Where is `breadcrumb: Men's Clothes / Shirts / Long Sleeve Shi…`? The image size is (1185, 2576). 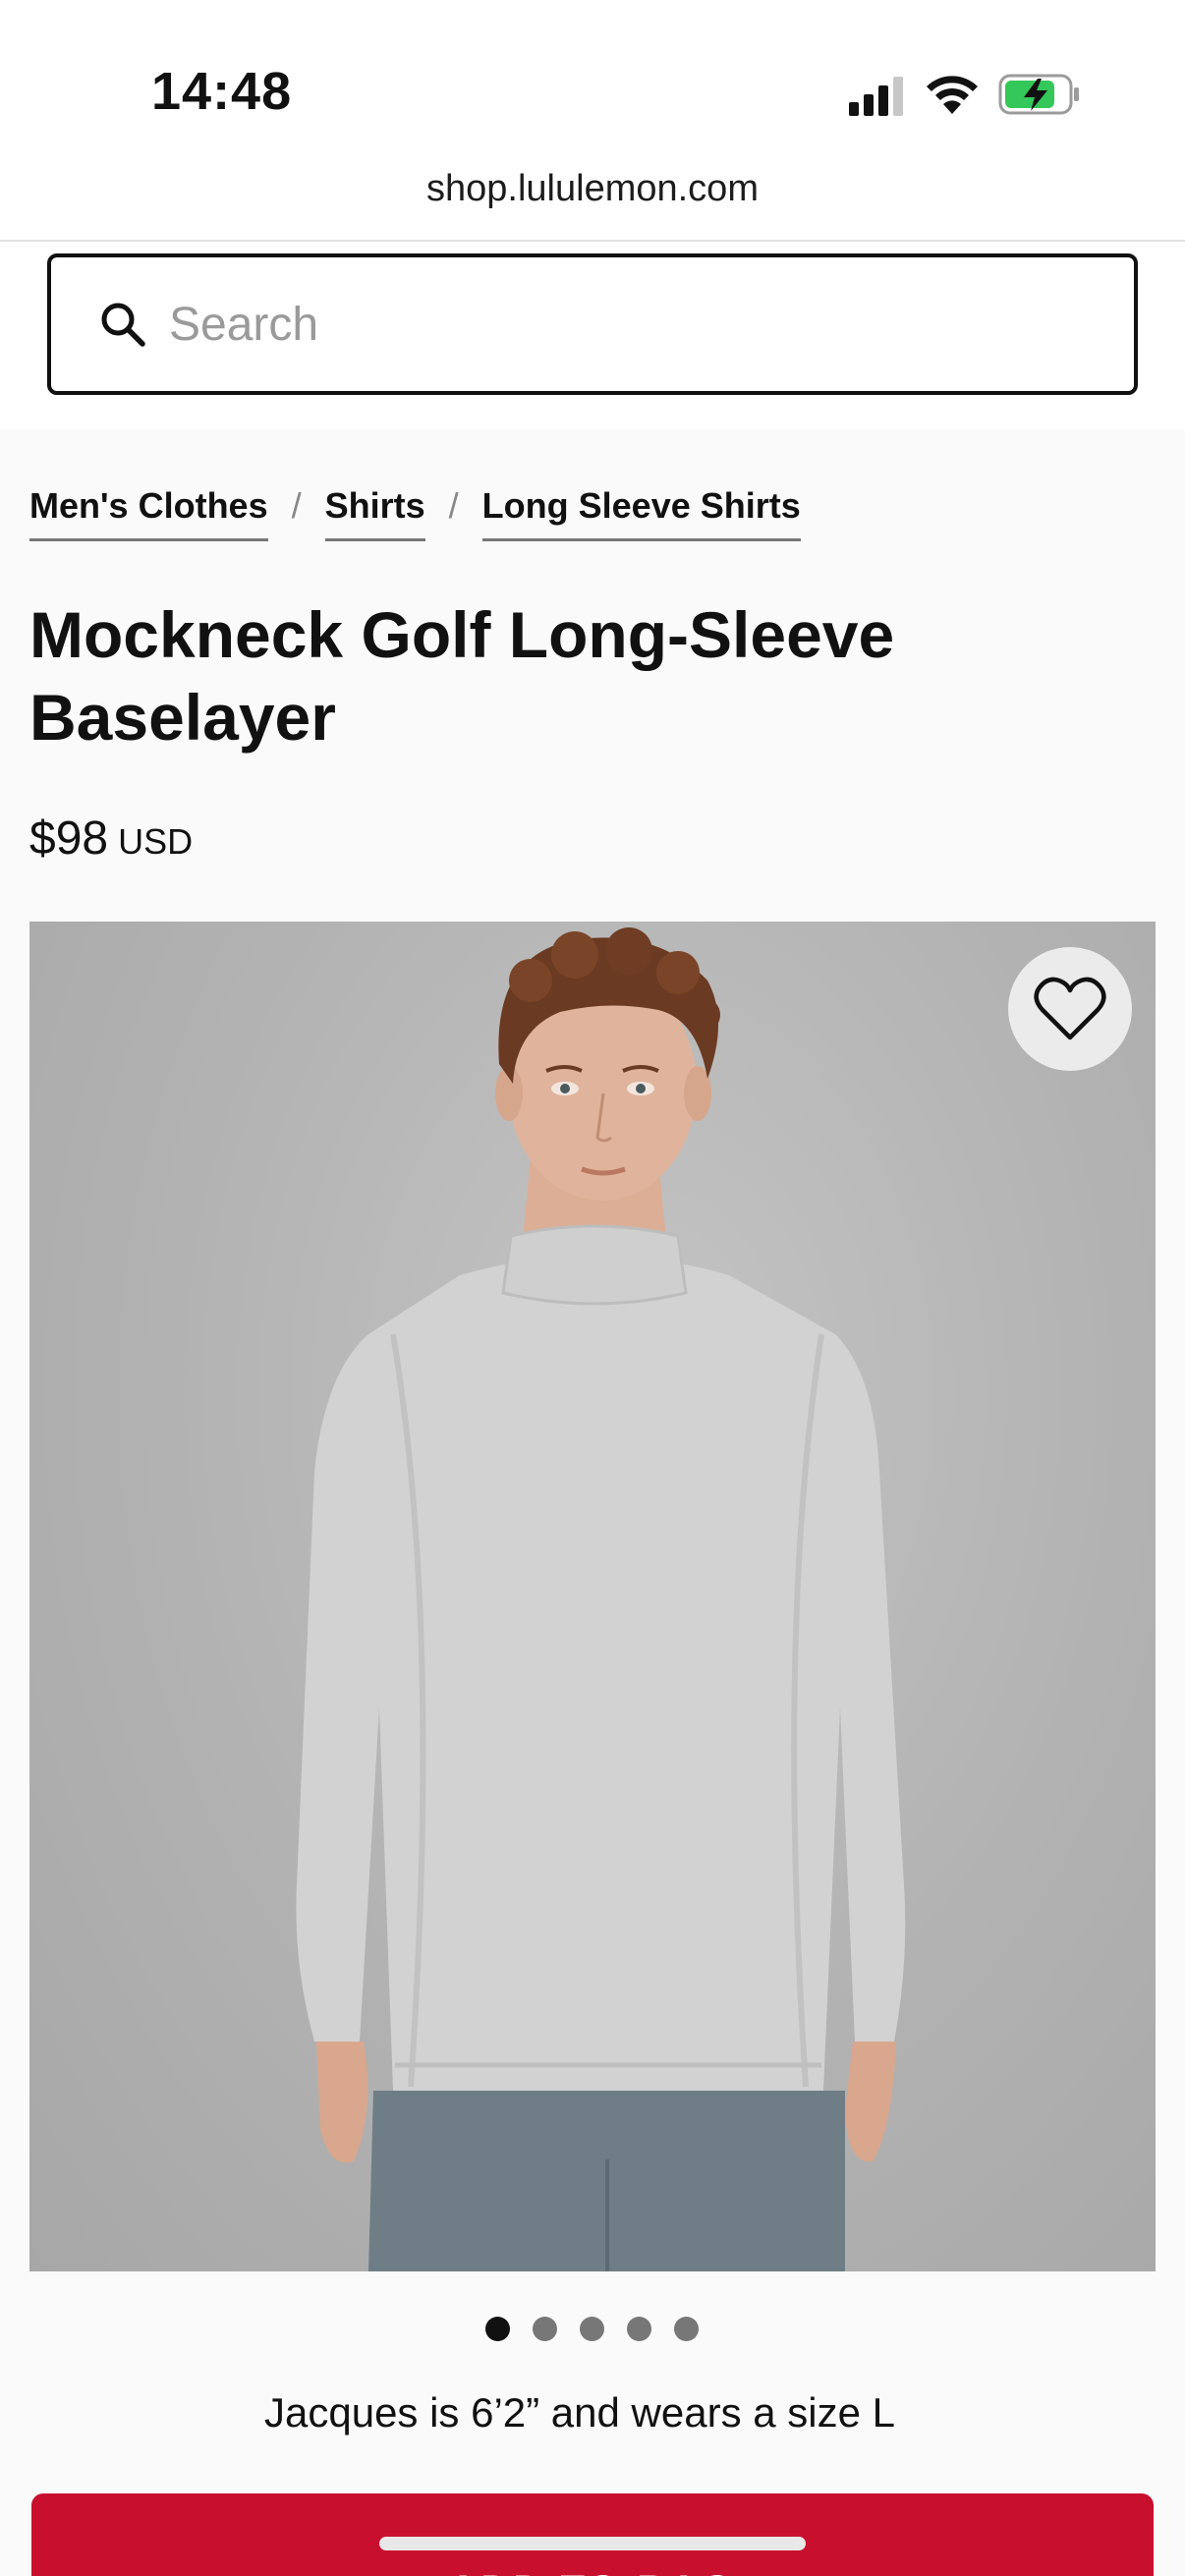
breadcrumb: Men's Clothes / Shirts / Long Sleeve Shi… is located at coordinates (415, 513).